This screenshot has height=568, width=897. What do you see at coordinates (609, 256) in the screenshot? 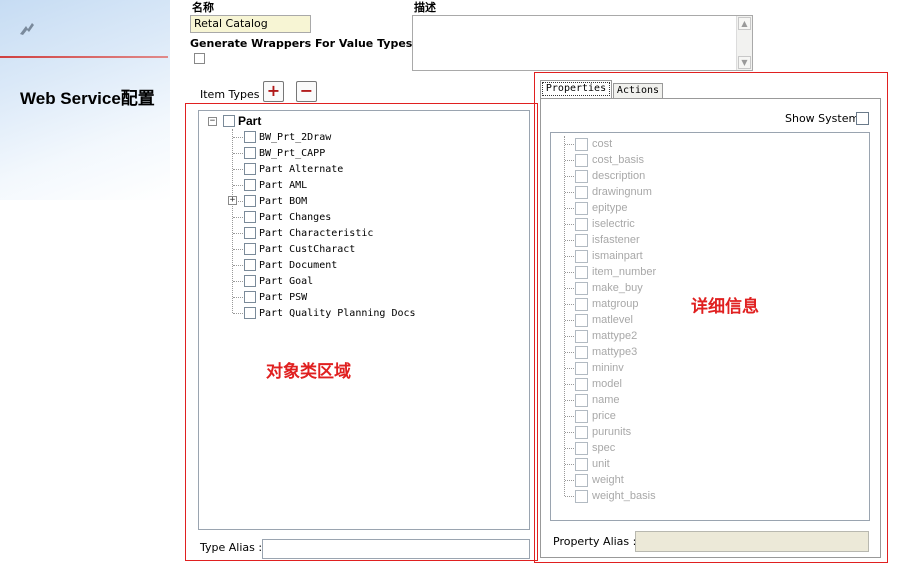
I see `property-item: ismainpart` at bounding box center [609, 256].